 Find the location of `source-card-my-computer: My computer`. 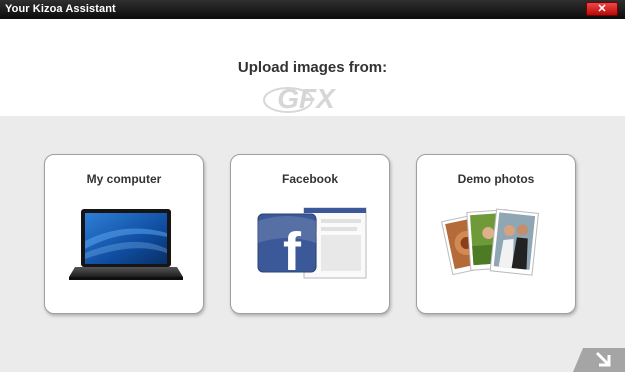

source-card-my-computer: My computer is located at coordinates (124, 234).